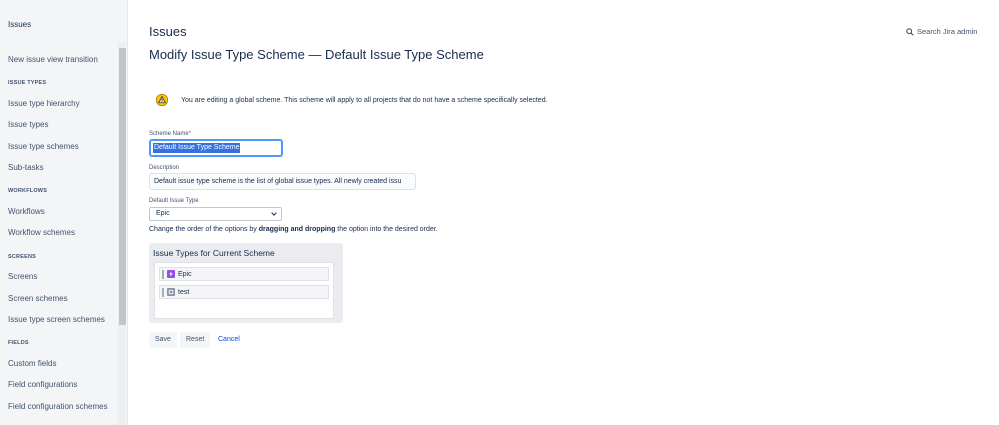 This screenshot has height=425, width=999. What do you see at coordinates (163, 213) in the screenshot?
I see `default-issue-type-value: Epic` at bounding box center [163, 213].